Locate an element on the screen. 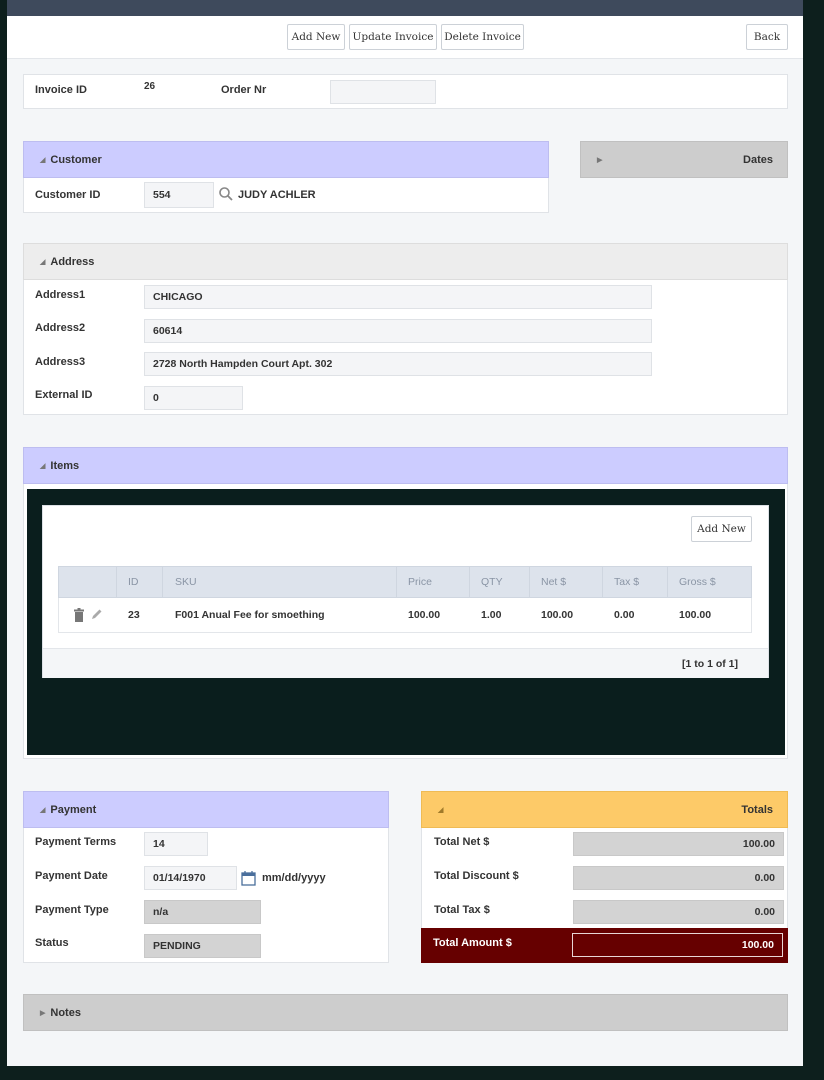 The width and height of the screenshot is (824, 1080). item-qty: 1.00 is located at coordinates (491, 615).